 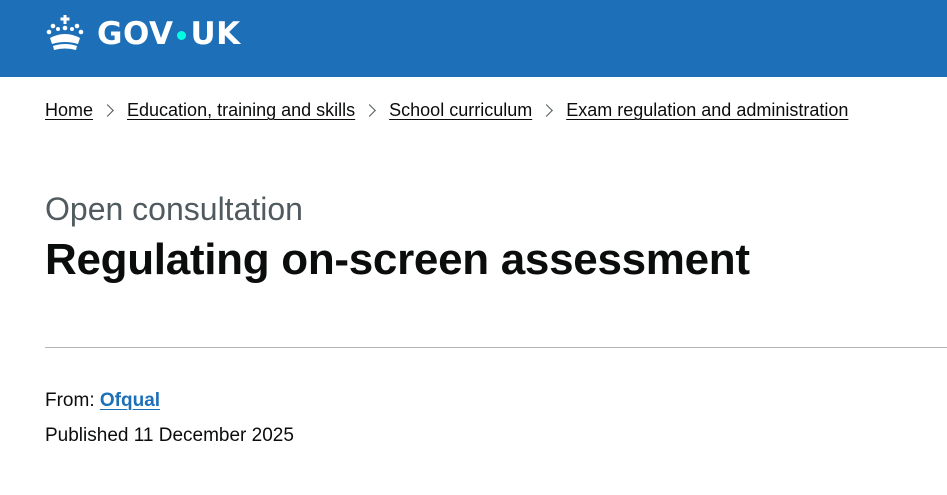 What do you see at coordinates (130, 400) in the screenshot?
I see `organisation-link: Ofqual` at bounding box center [130, 400].